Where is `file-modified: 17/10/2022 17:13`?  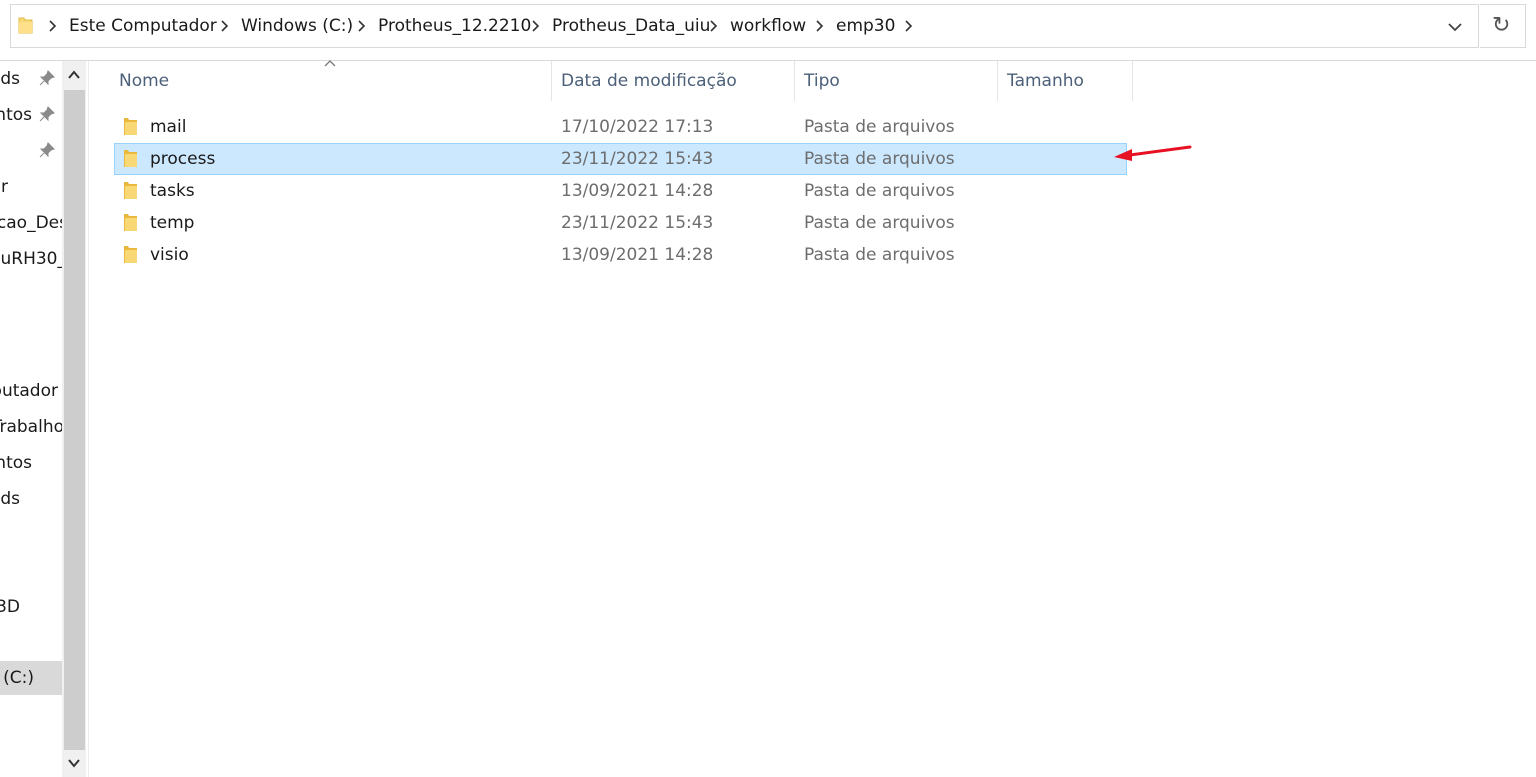 file-modified: 17/10/2022 17:13 is located at coordinates (637, 127).